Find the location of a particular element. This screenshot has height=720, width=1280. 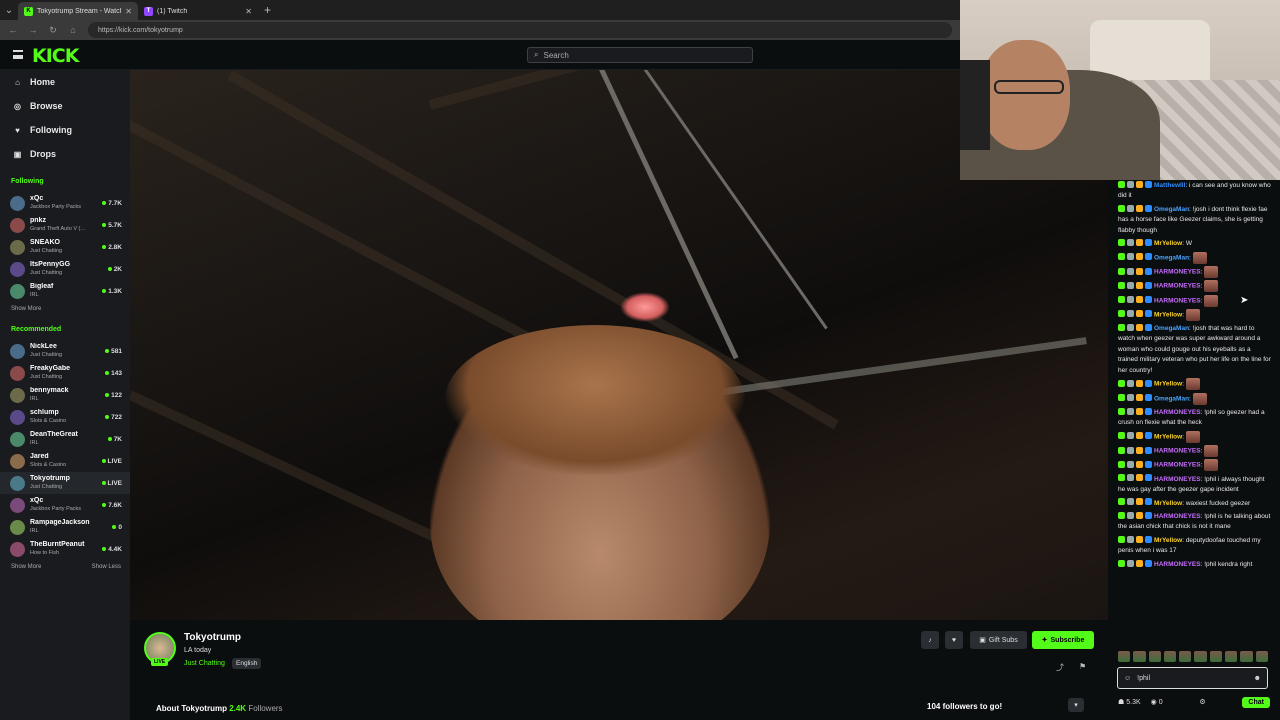

browser-tab-kick: K Tokyotrump Stream - Watch L ✕ is located at coordinates (78, 11).